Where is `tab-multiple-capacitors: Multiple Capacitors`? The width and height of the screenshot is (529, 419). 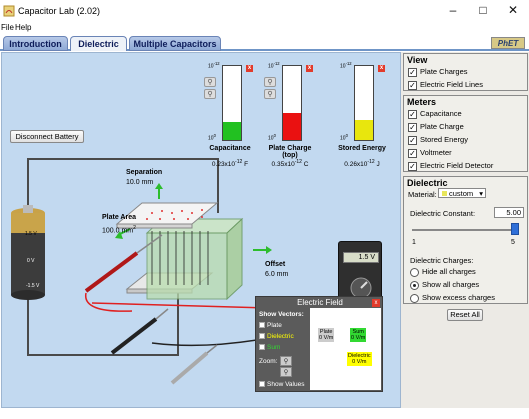 tab-multiple-capacitors: Multiple Capacitors is located at coordinates (175, 43).